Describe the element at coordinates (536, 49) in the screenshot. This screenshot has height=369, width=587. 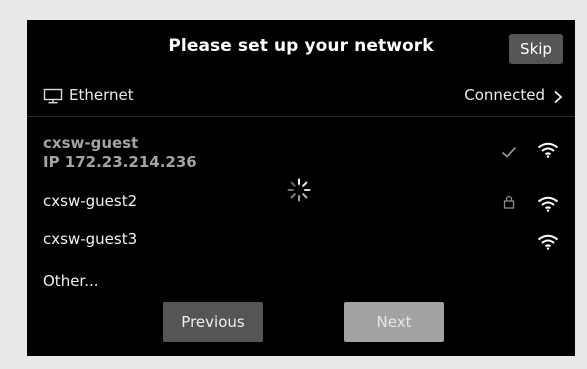
I see `skip-button: Skip` at that location.